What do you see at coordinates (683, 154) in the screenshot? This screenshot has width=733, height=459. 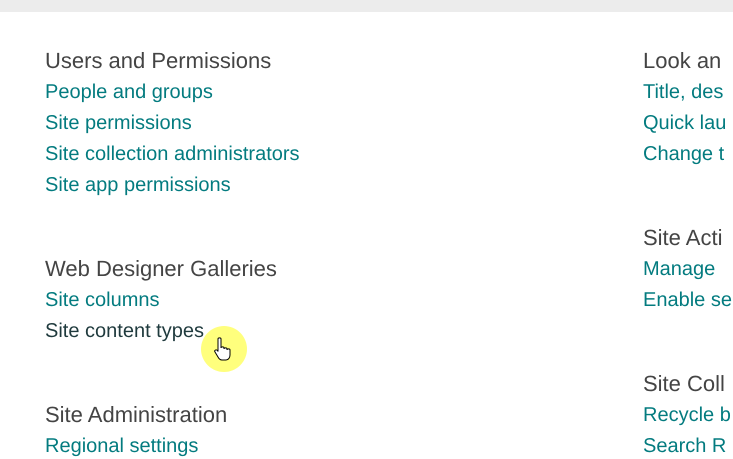 I see `settings-link: Change t` at bounding box center [683, 154].